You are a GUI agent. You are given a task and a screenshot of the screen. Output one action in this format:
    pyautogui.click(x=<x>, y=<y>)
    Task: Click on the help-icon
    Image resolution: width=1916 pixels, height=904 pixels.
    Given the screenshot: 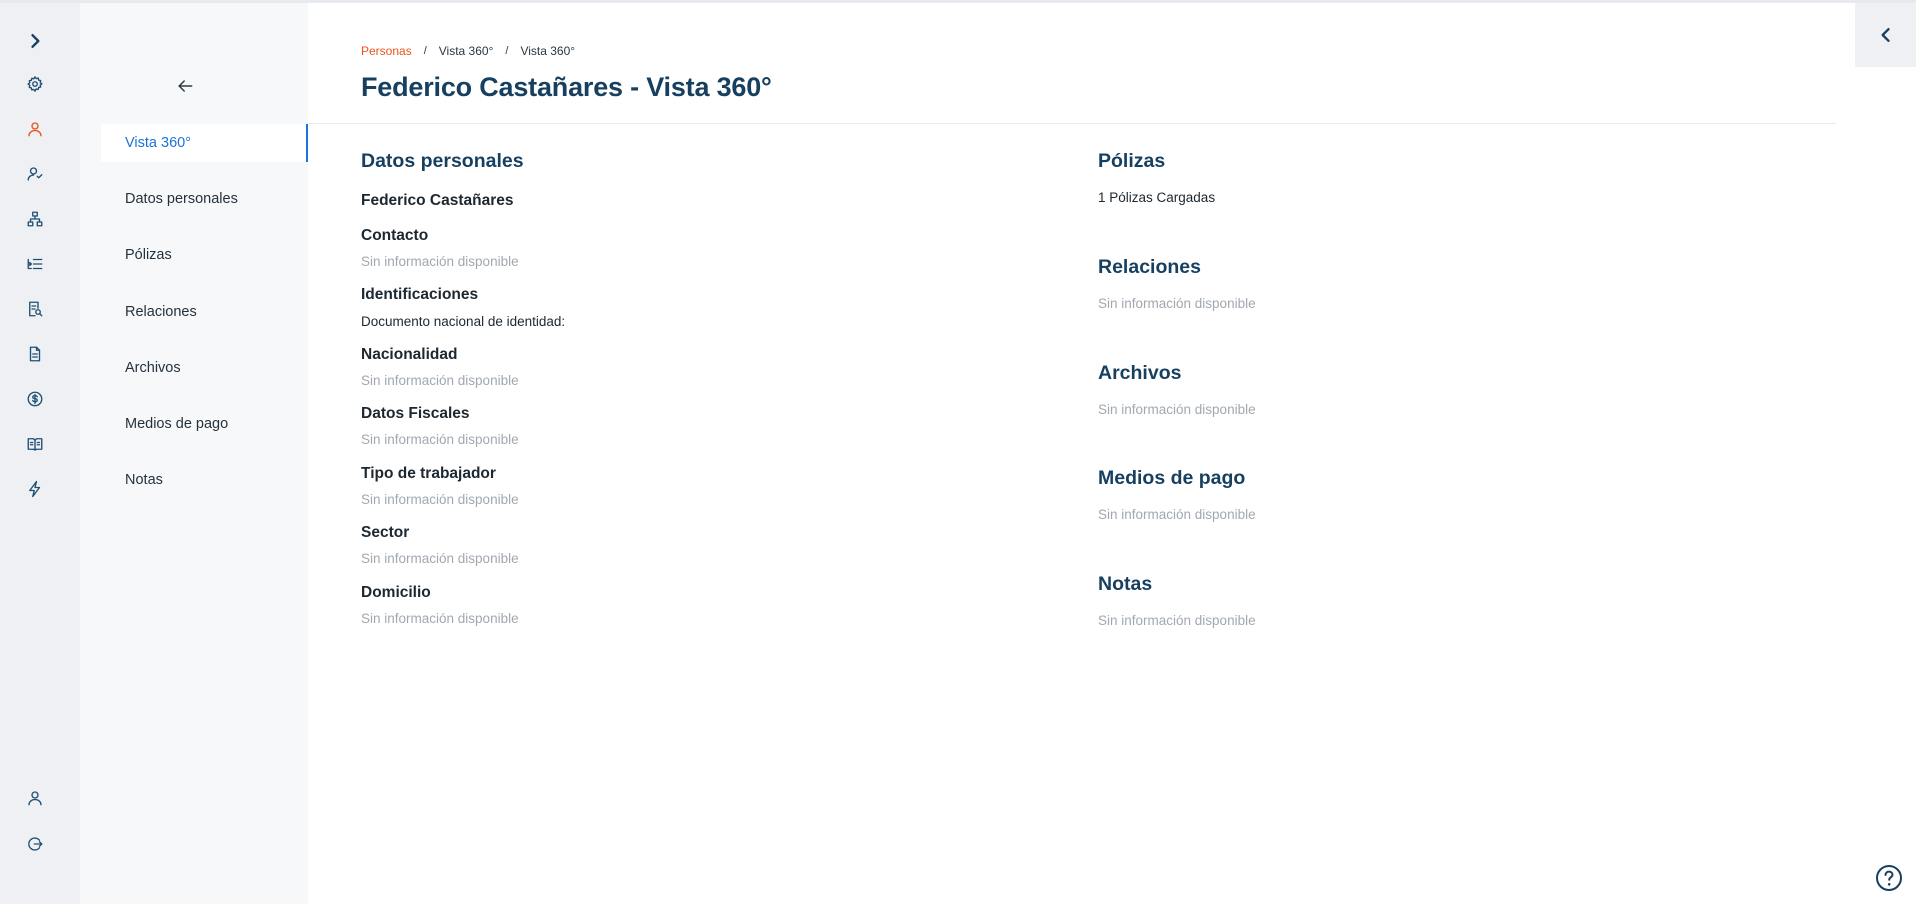 What is the action you would take?
    pyautogui.click(x=1889, y=878)
    